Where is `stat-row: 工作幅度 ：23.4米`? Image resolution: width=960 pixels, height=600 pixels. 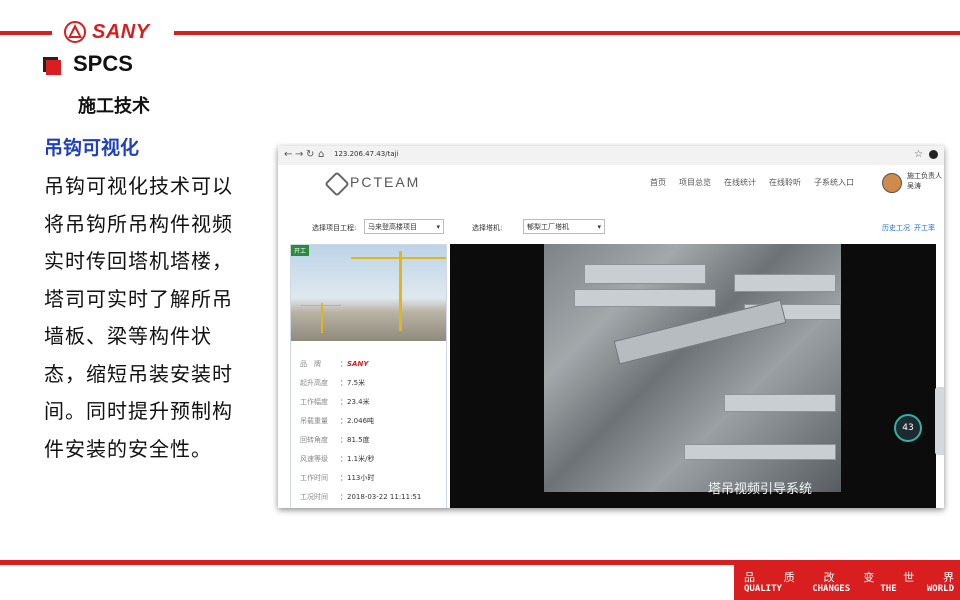
stat-row: 工作幅度 ：23.4米 is located at coordinates (360, 402).